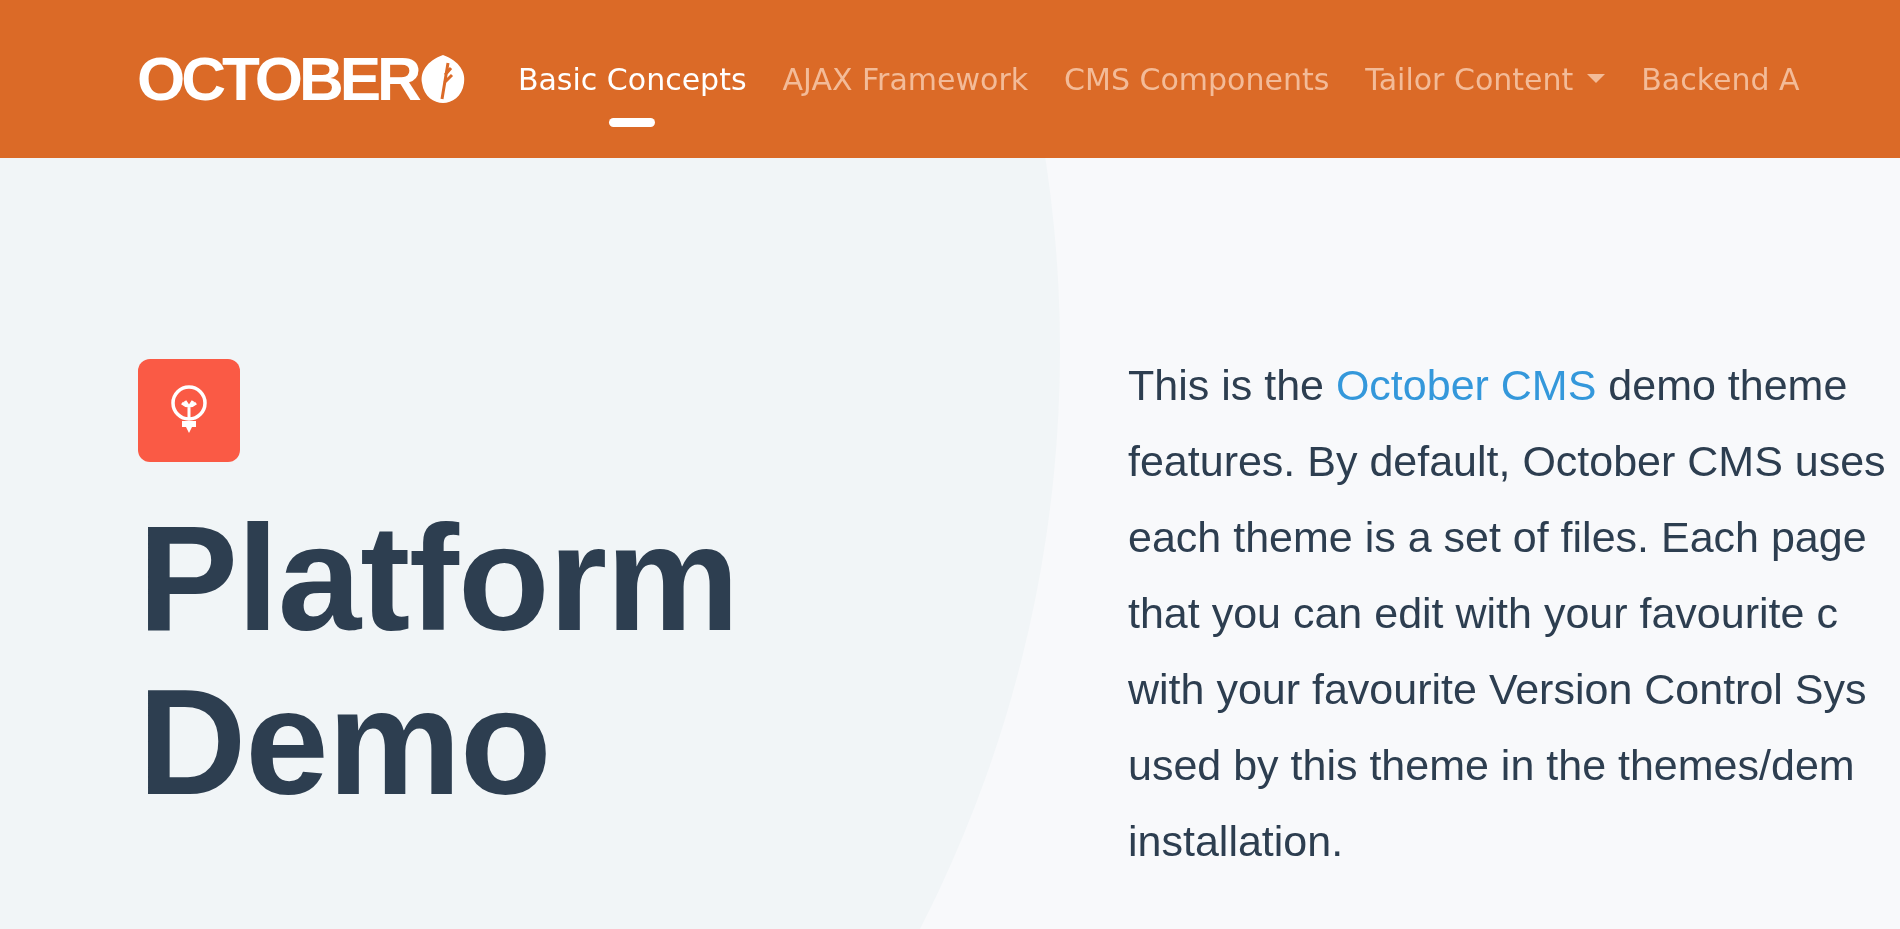 The image size is (1900, 929). Describe the element at coordinates (632, 122) in the screenshot. I see `active-indicator` at that location.